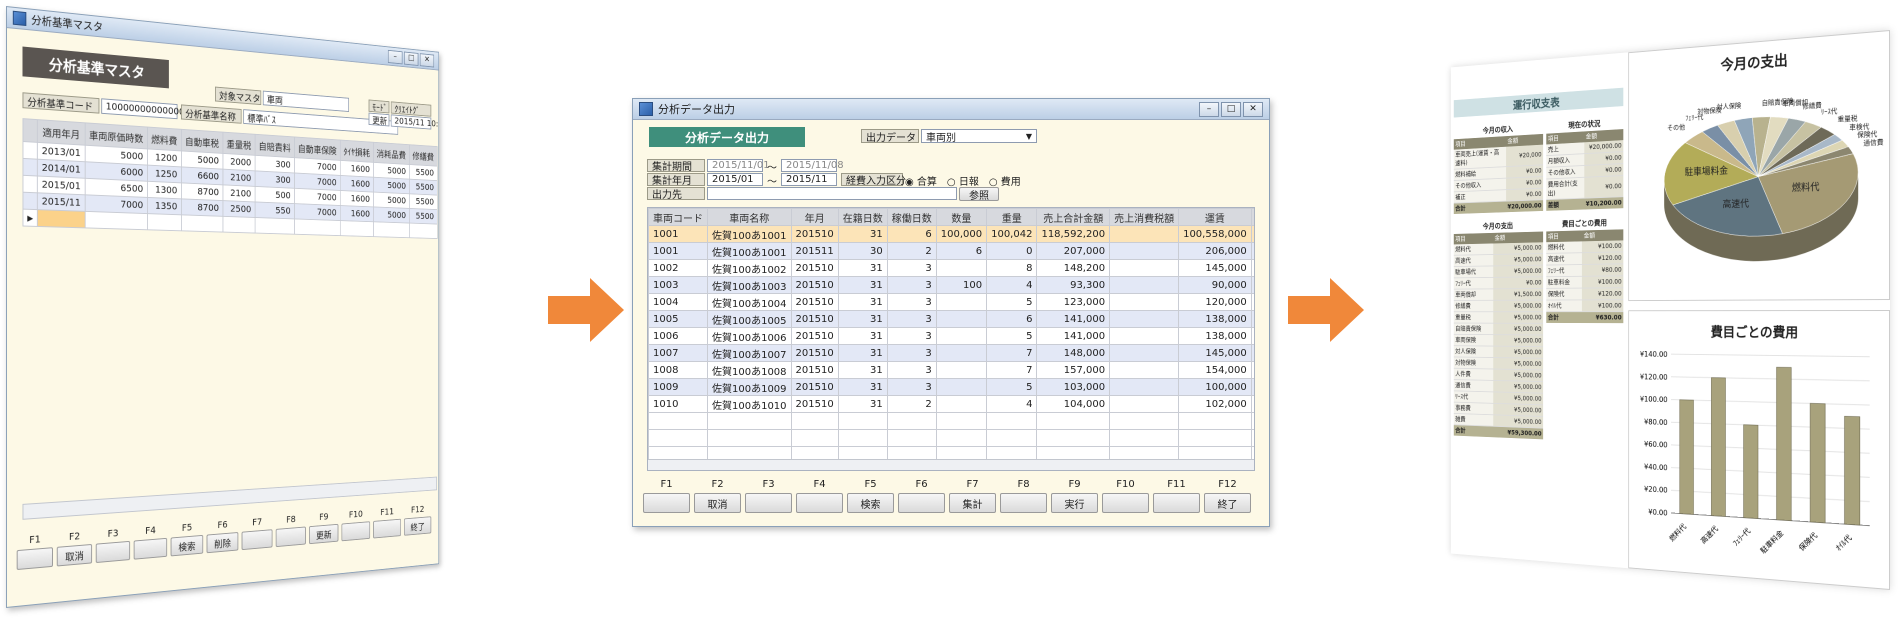 The width and height of the screenshot is (1903, 627). I want to click on fkey-button: 検索, so click(870, 503).